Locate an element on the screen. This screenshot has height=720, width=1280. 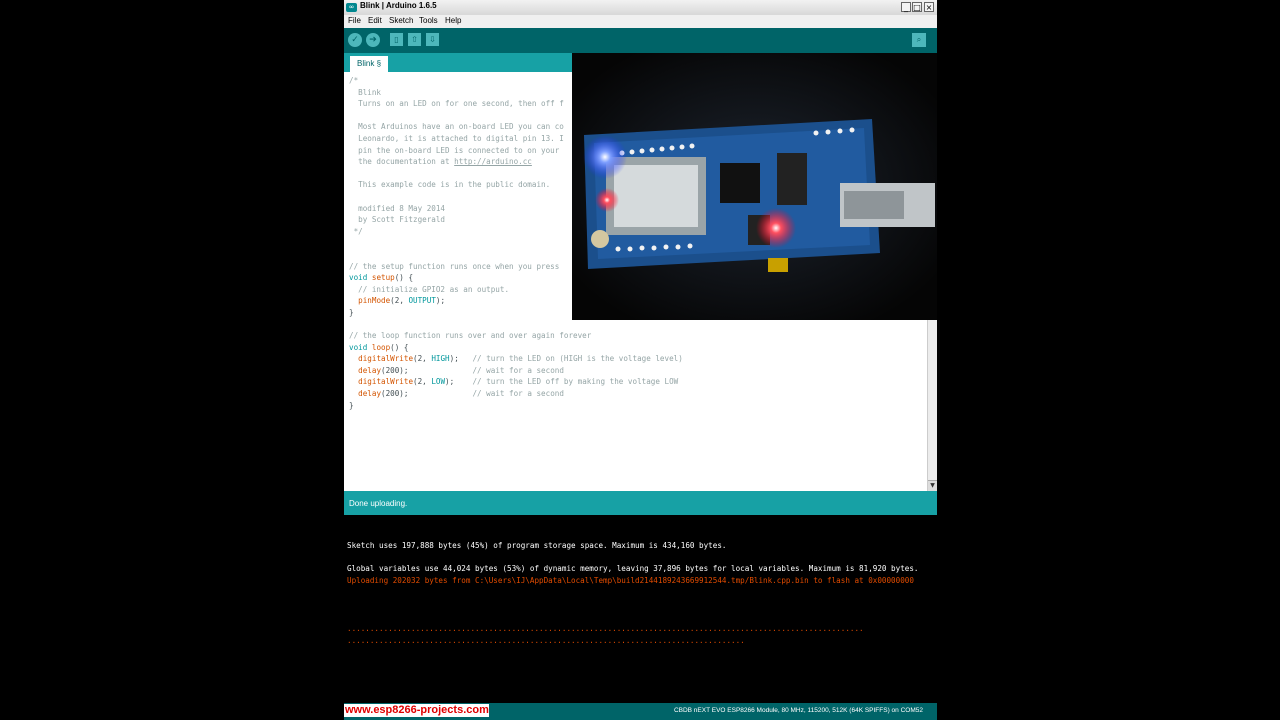
new-file-icon: ▯ is located at coordinates (396, 39).